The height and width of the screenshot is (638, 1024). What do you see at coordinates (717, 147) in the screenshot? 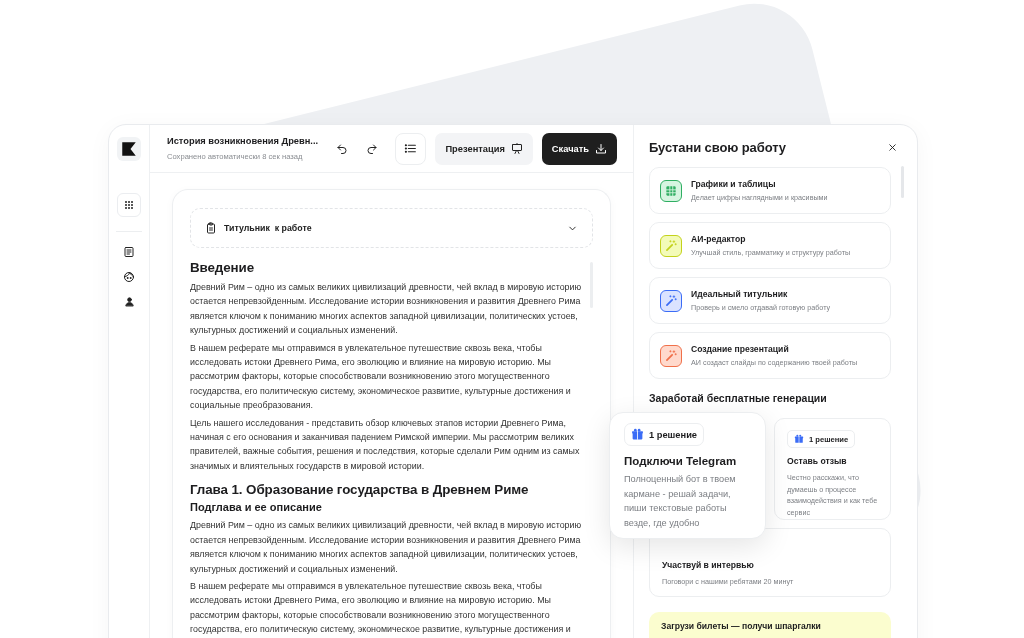
I see `panel-title: Бустани свою работу` at bounding box center [717, 147].